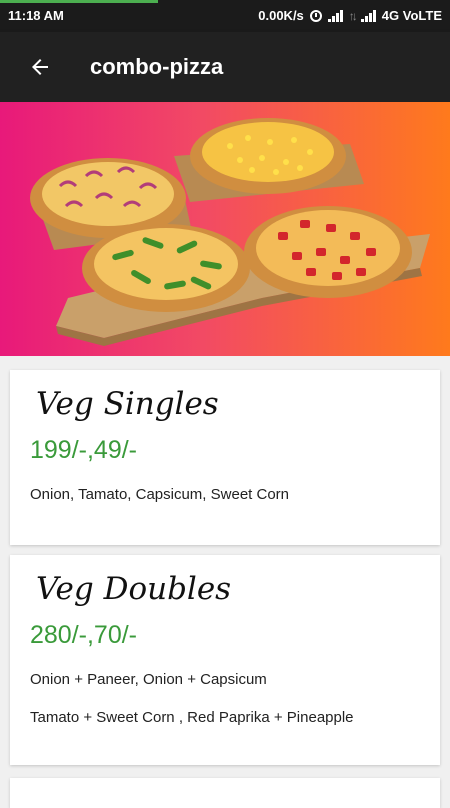  Describe the element at coordinates (127, 404) in the screenshot. I see `card-title: Veg Singles` at that location.